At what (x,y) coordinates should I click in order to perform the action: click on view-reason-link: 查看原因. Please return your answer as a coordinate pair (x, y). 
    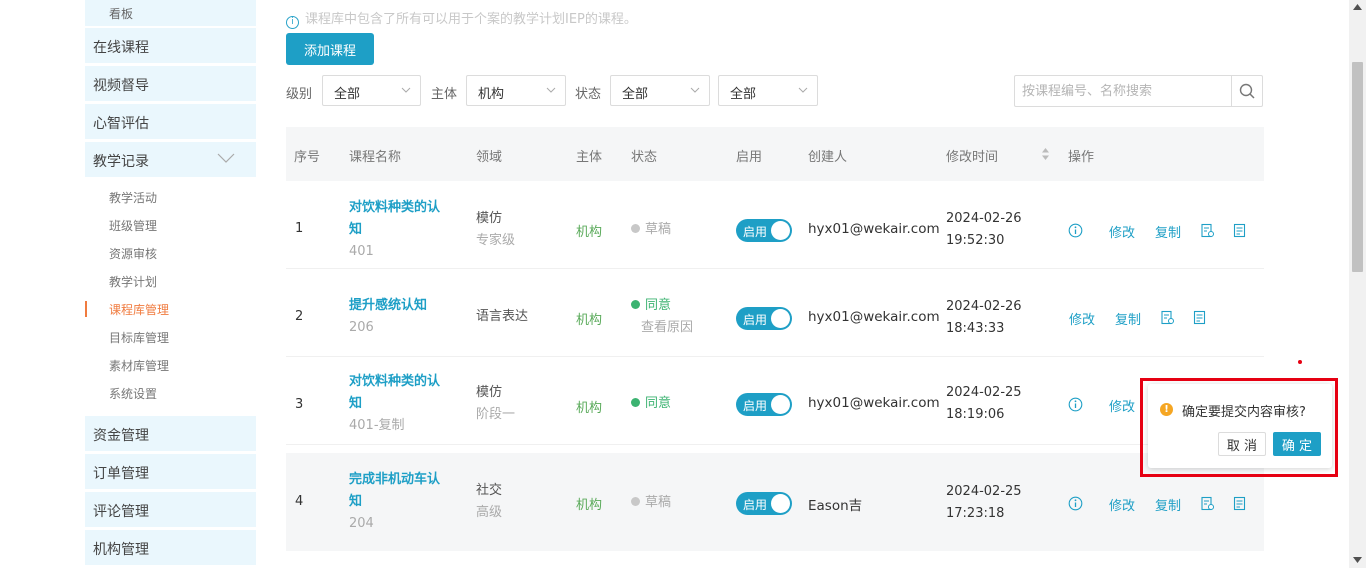
    Looking at the image, I should click on (662, 328).